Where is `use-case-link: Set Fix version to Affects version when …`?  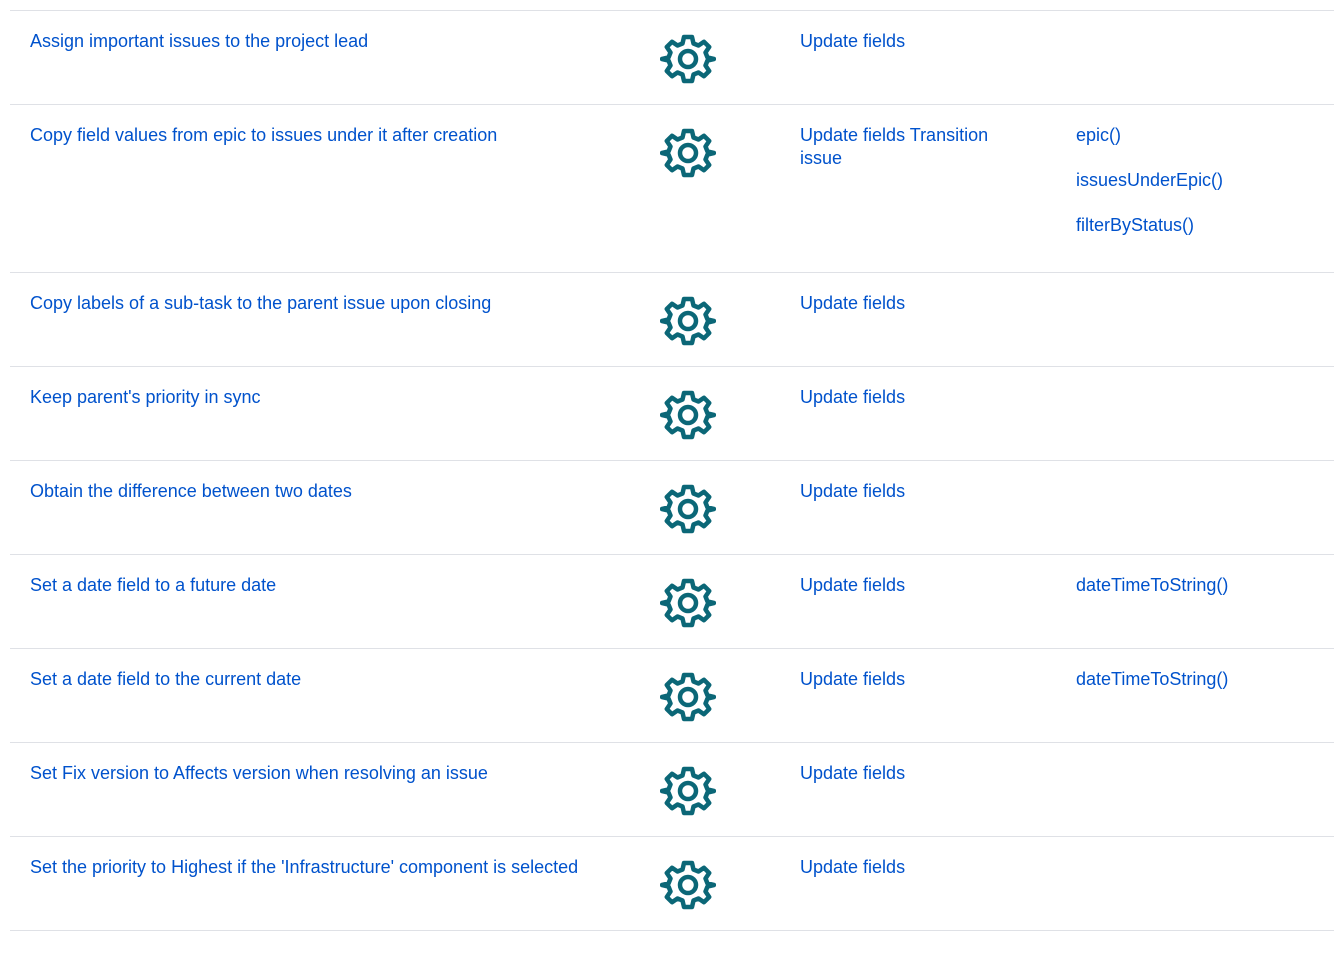 use-case-link: Set Fix version to Affects version when … is located at coordinates (259, 773).